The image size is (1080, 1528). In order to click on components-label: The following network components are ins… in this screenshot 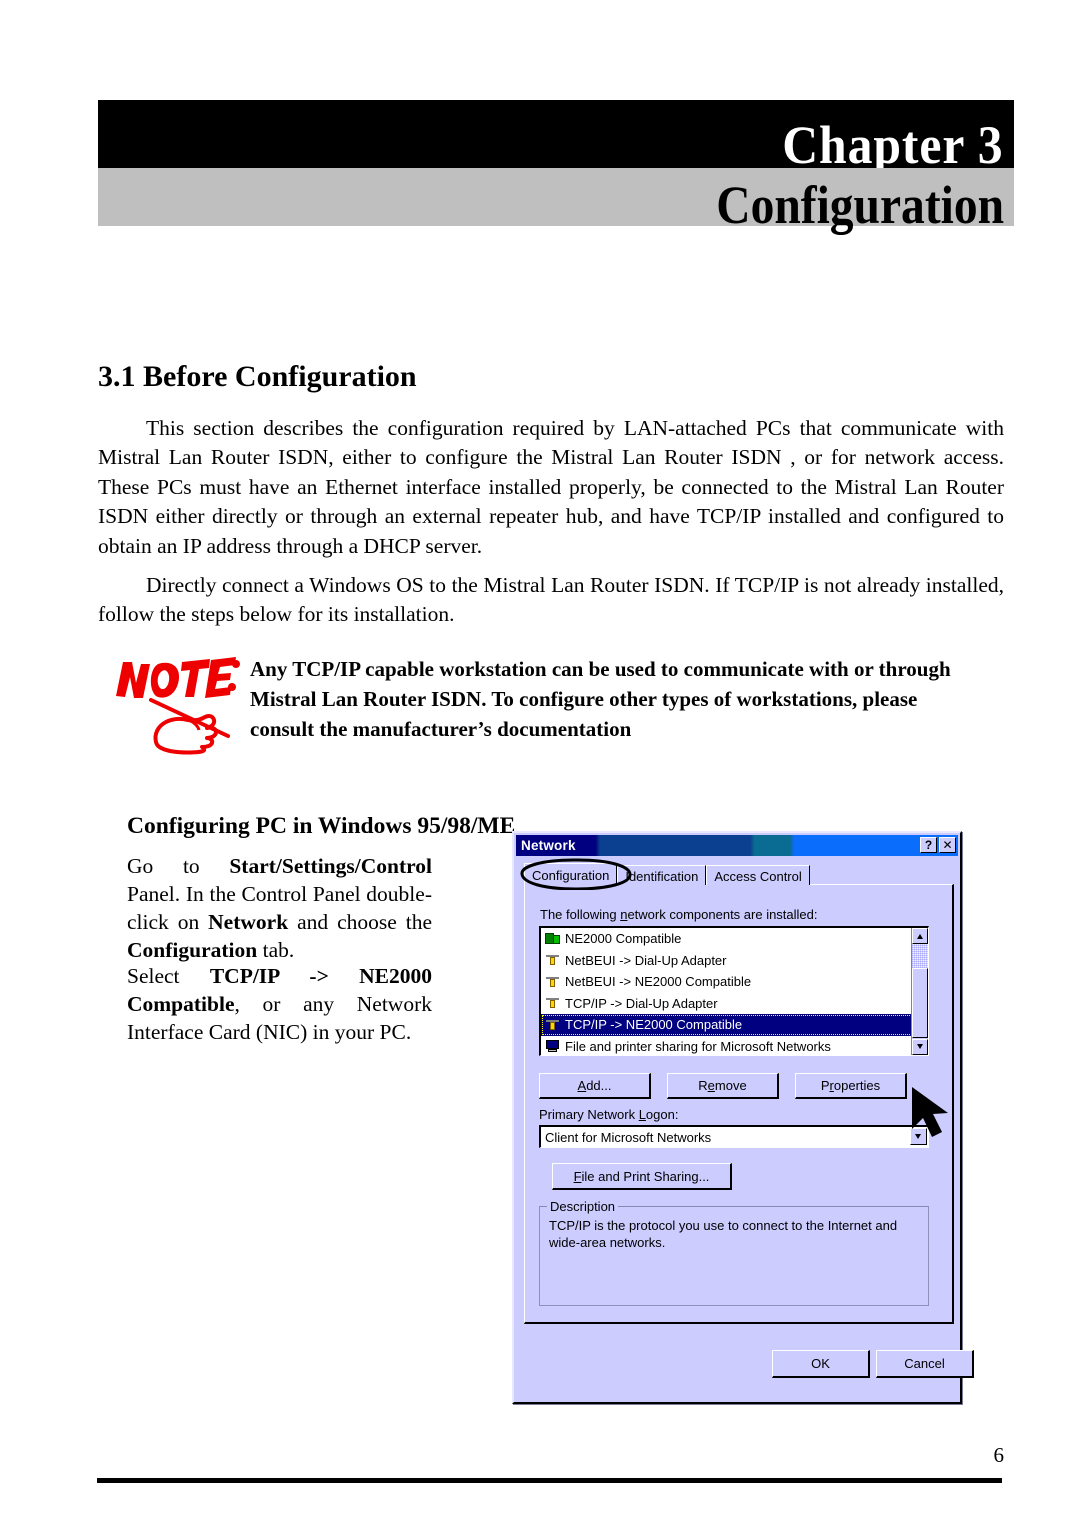, I will do `click(679, 914)`.